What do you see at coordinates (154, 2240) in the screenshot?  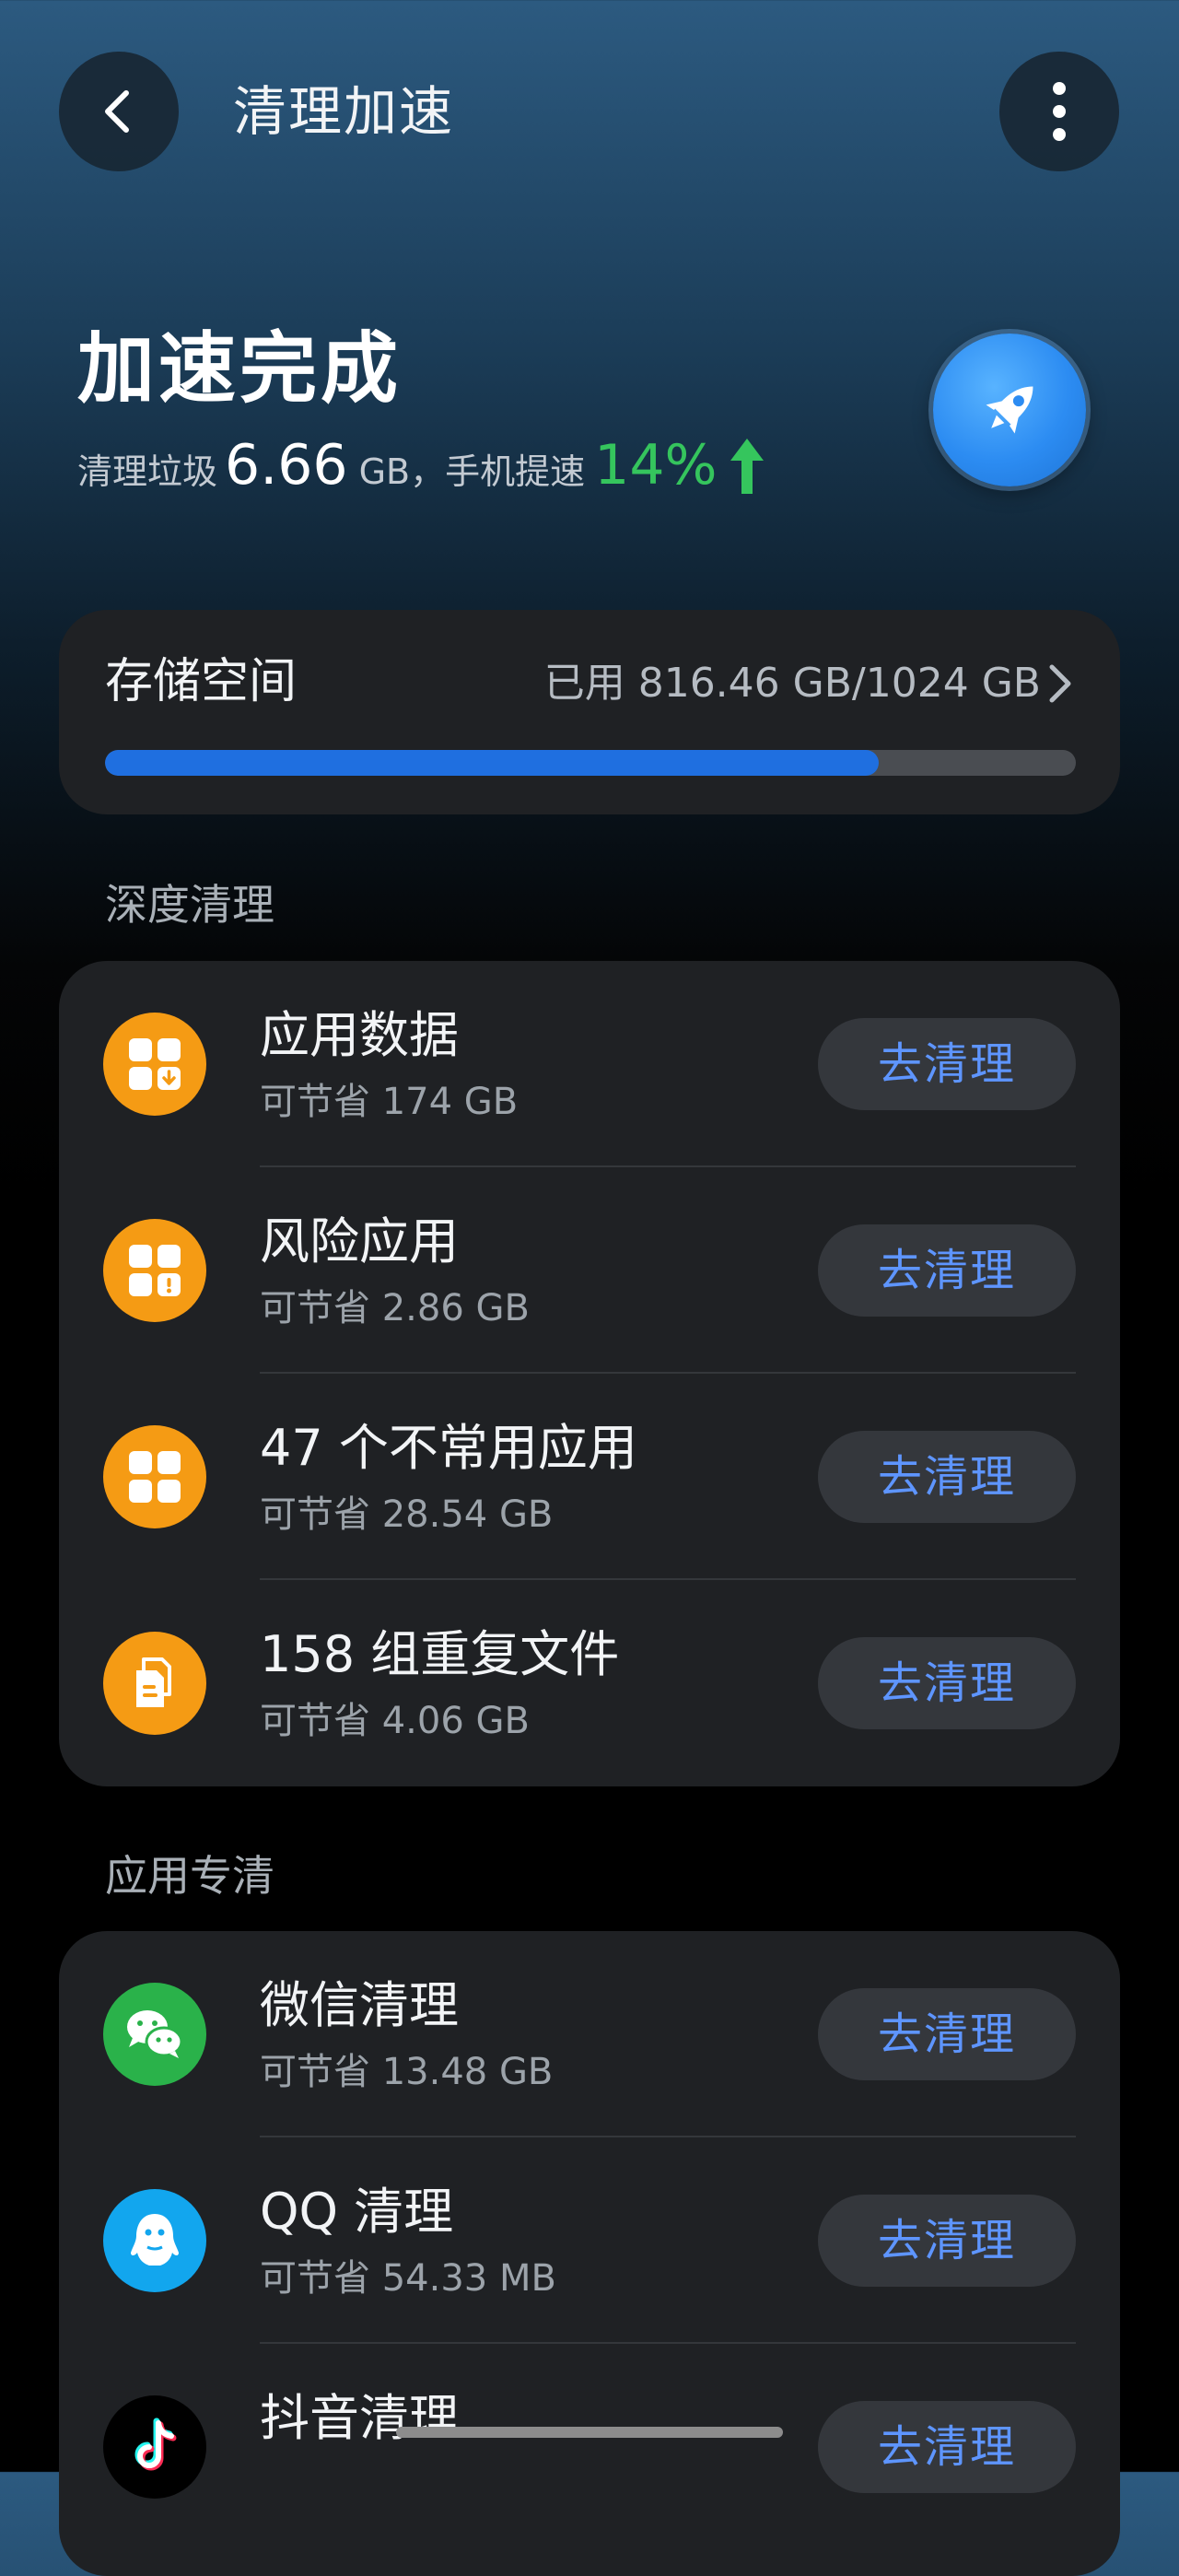 I see `qq-icon` at bounding box center [154, 2240].